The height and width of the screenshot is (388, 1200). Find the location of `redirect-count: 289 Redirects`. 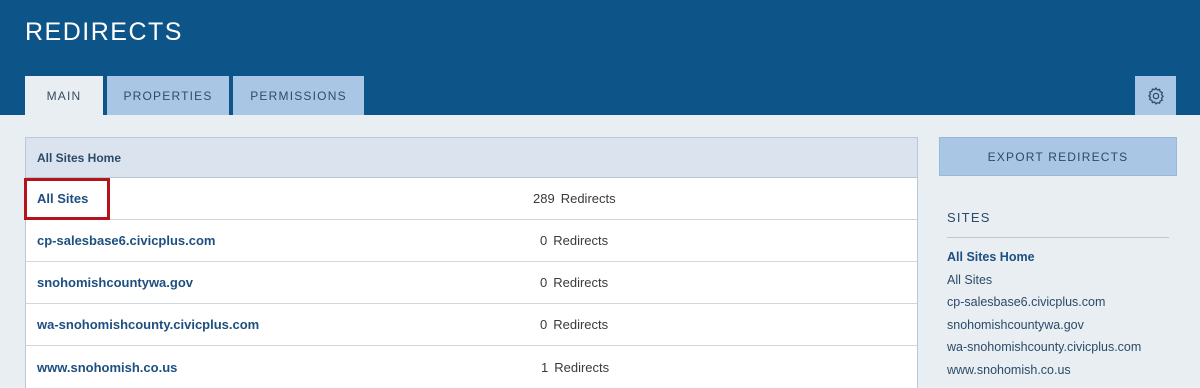

redirect-count: 289 Redirects is located at coordinates (574, 198).